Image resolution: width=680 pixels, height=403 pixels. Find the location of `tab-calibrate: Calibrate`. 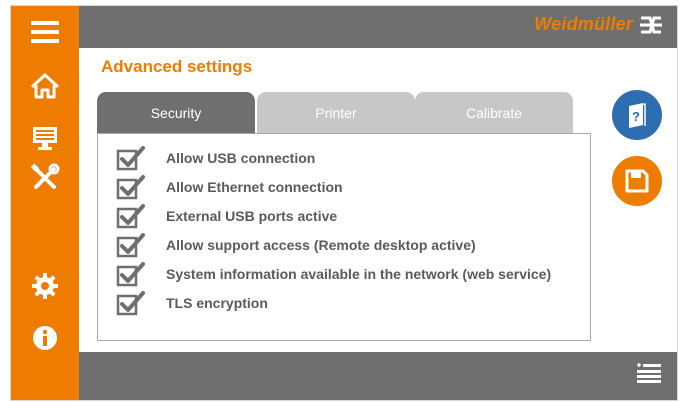

tab-calibrate: Calibrate is located at coordinates (494, 112).